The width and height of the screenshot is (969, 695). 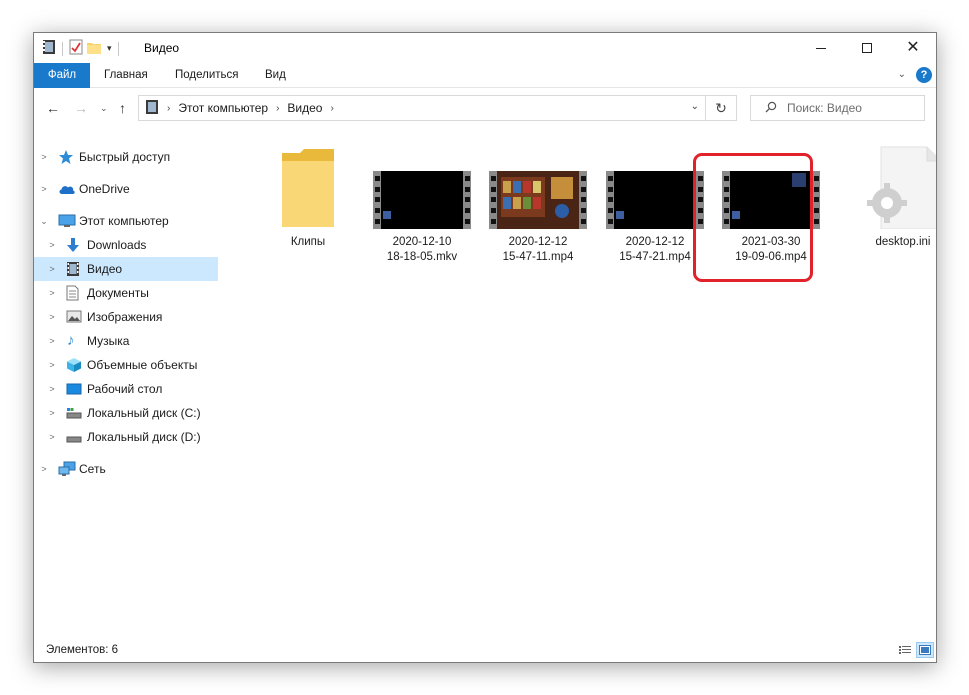 I want to click on close-button: ✕, so click(x=913, y=48).